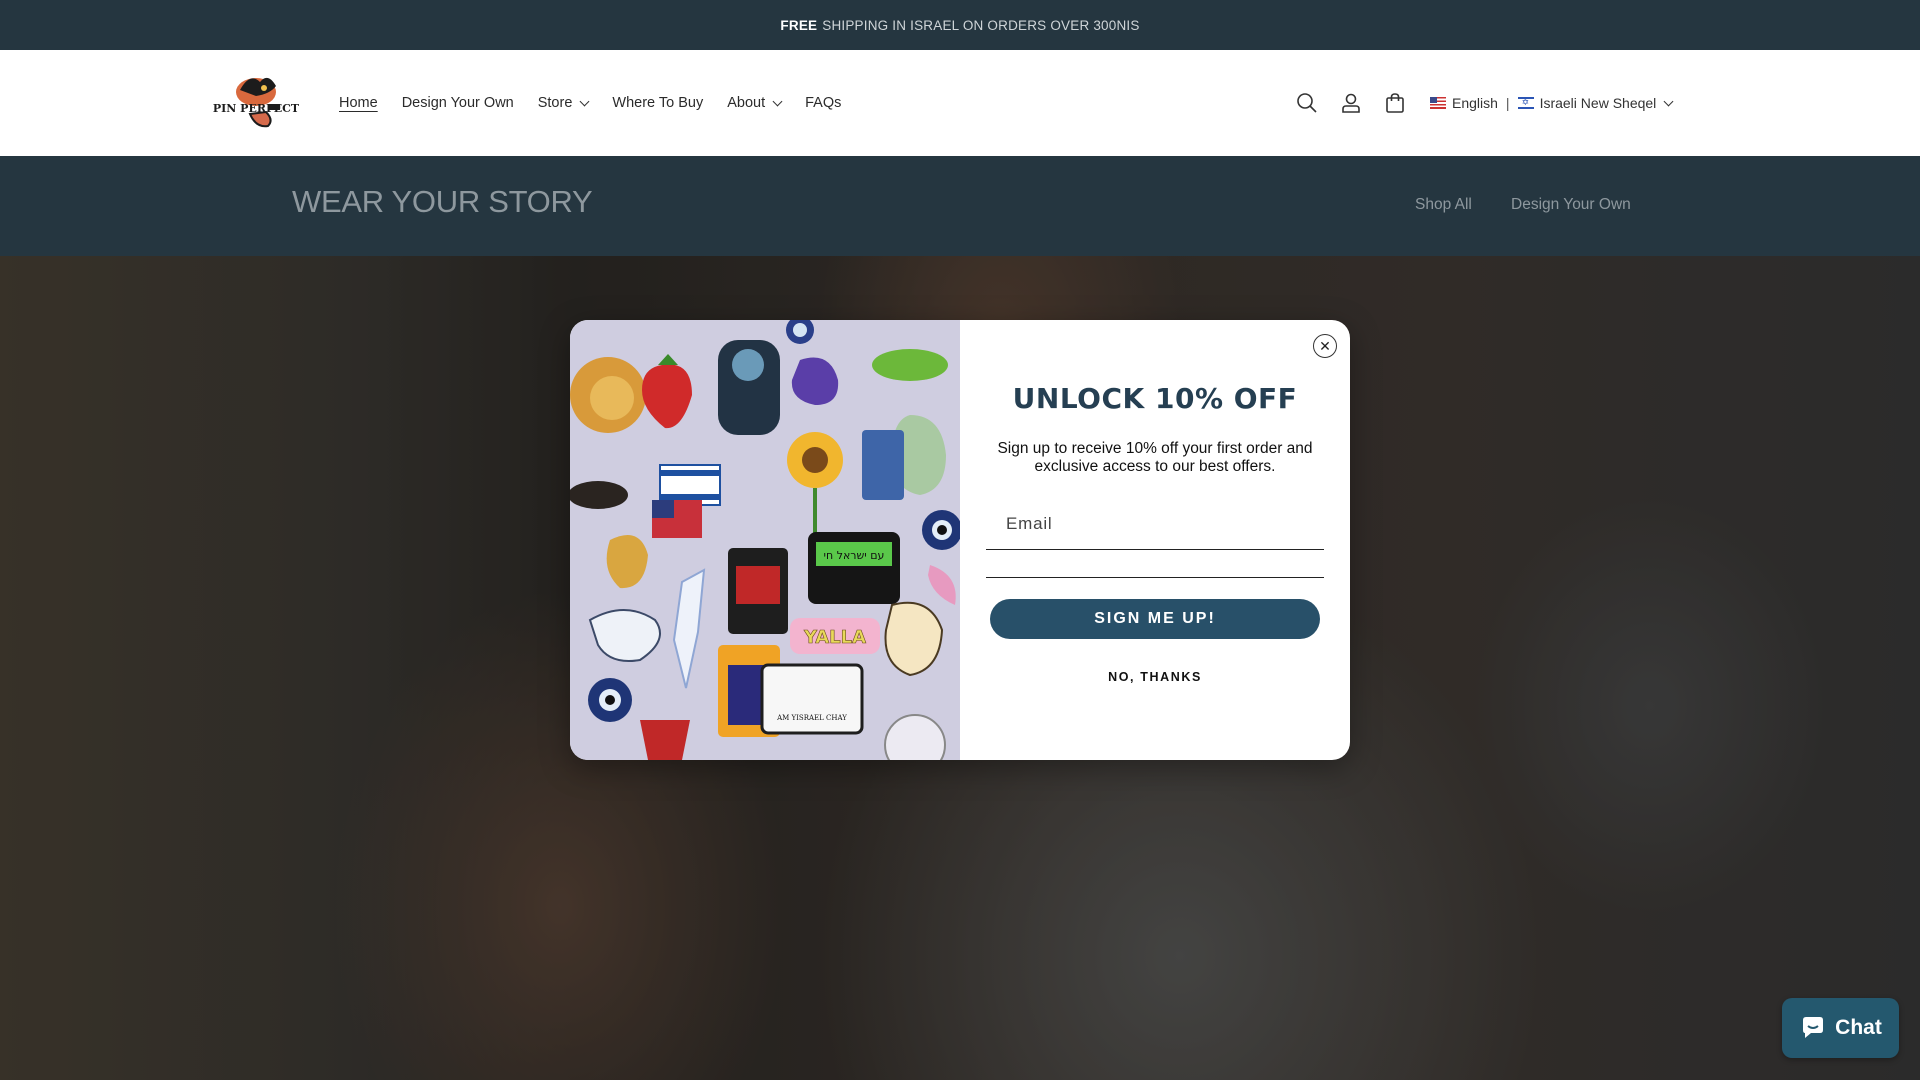 Image resolution: width=1920 pixels, height=1080 pixels. I want to click on search-icon, so click(1307, 103).